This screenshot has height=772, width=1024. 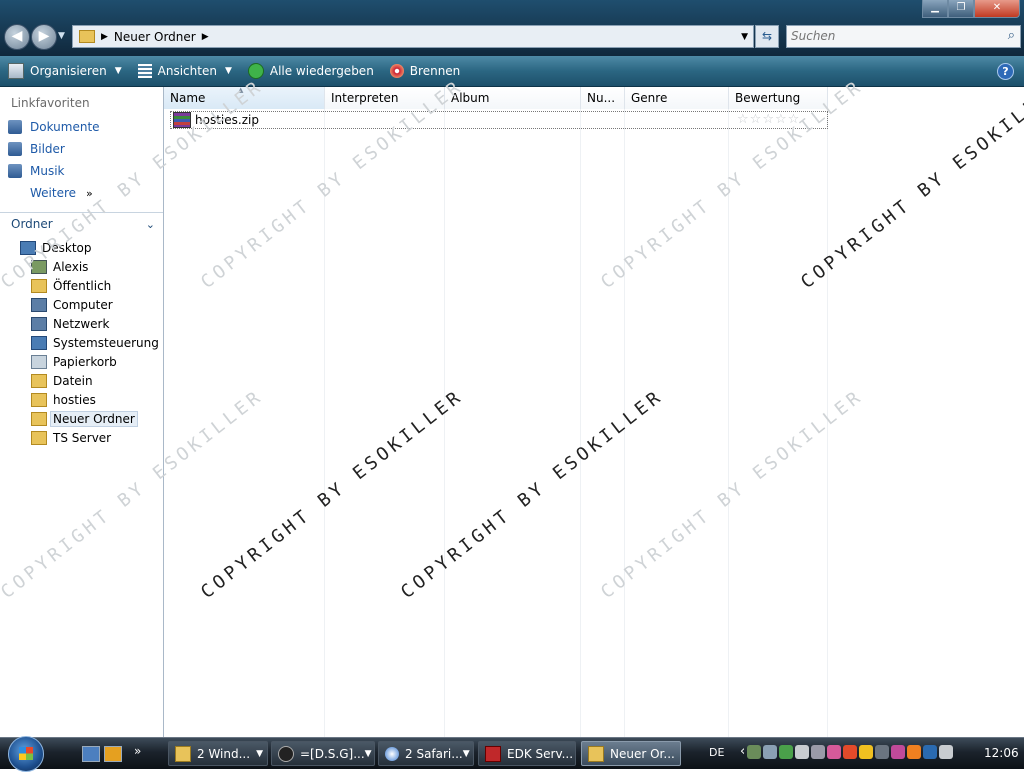 What do you see at coordinates (997, 9) in the screenshot?
I see `close-button: ✕` at bounding box center [997, 9].